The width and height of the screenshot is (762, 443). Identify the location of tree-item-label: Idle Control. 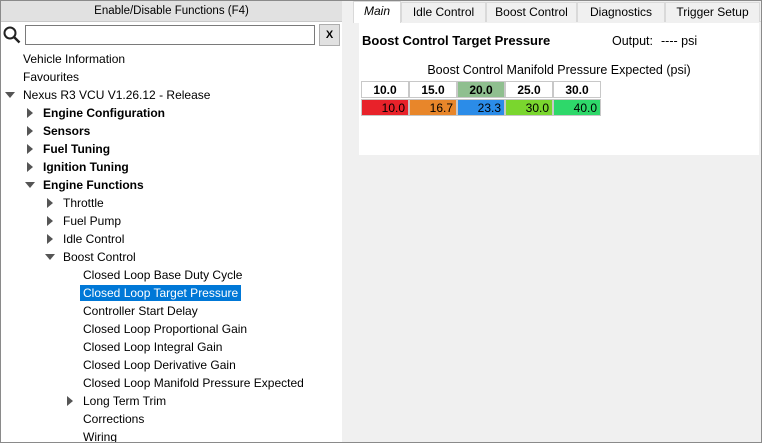
(94, 239).